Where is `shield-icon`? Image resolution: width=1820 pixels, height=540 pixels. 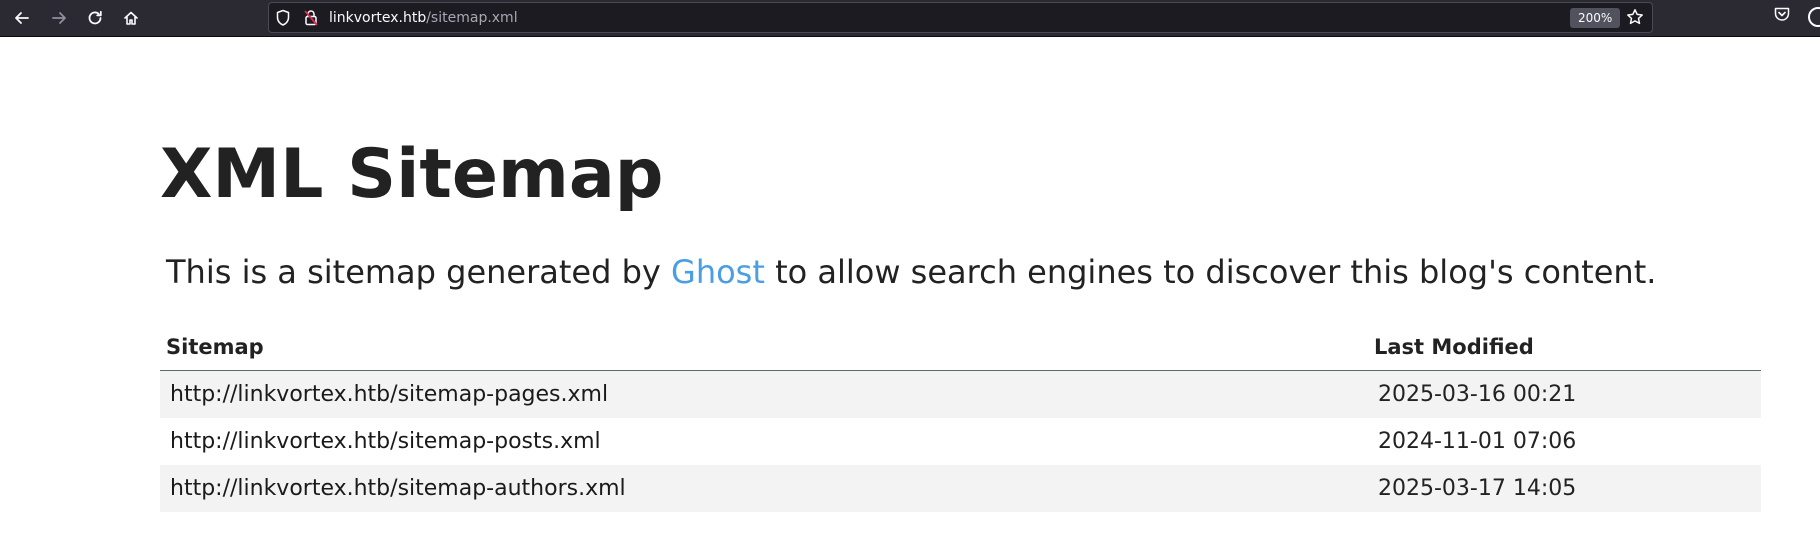 shield-icon is located at coordinates (283, 20).